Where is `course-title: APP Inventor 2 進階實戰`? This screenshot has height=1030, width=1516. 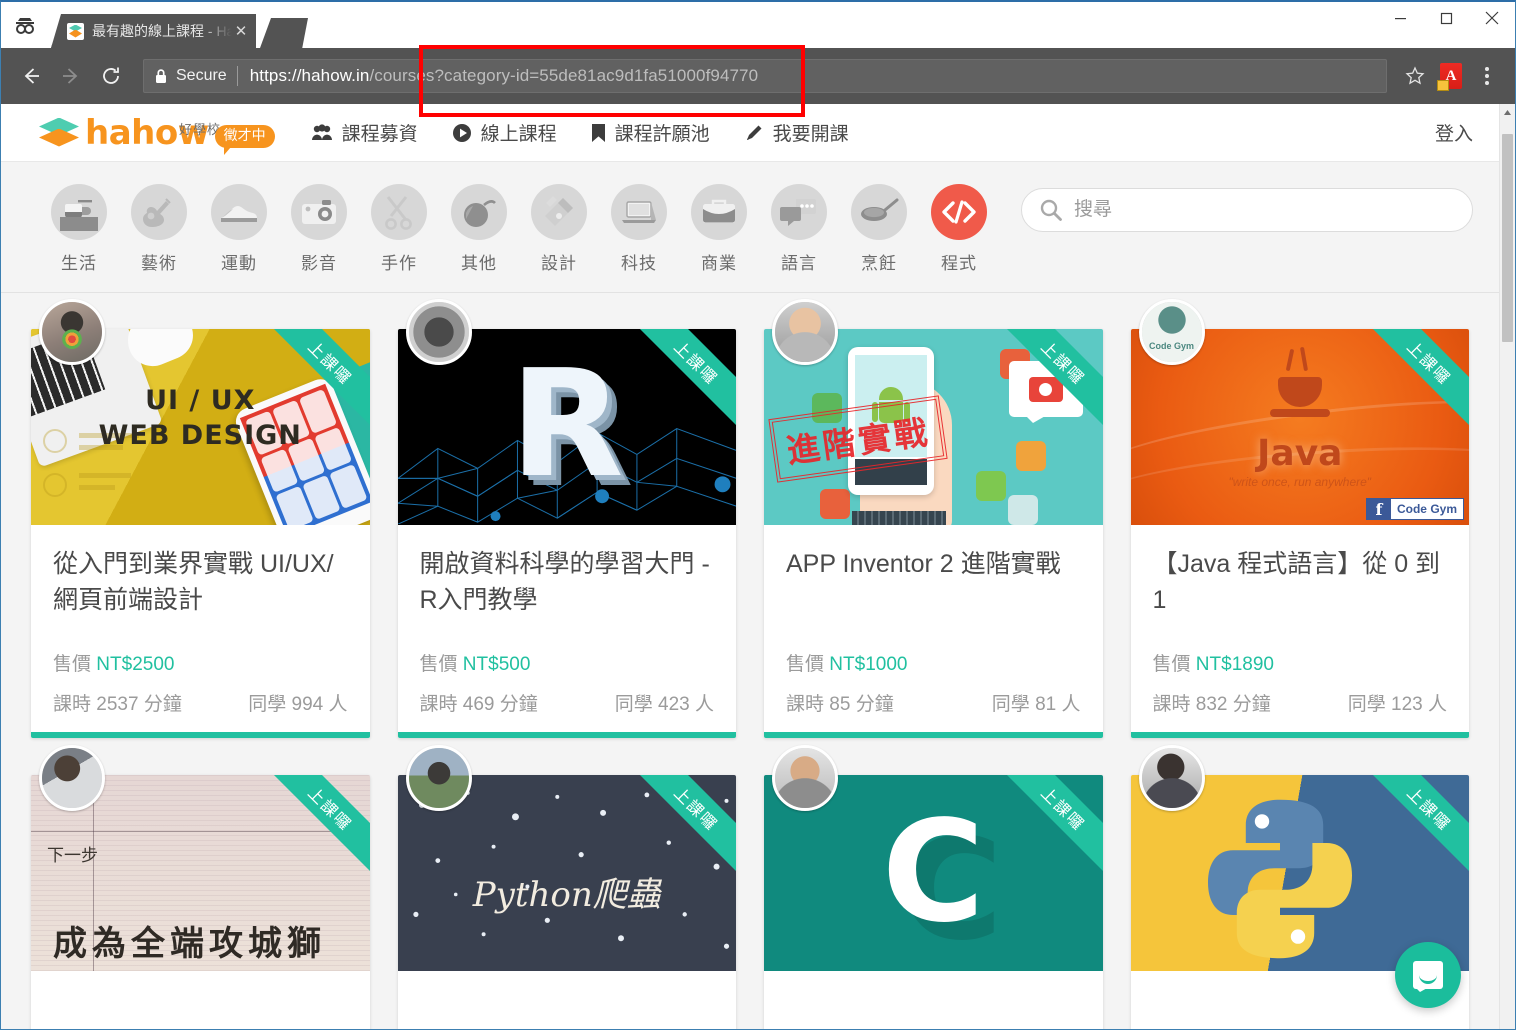 course-title: APP Inventor 2 進階實戰 is located at coordinates (923, 564).